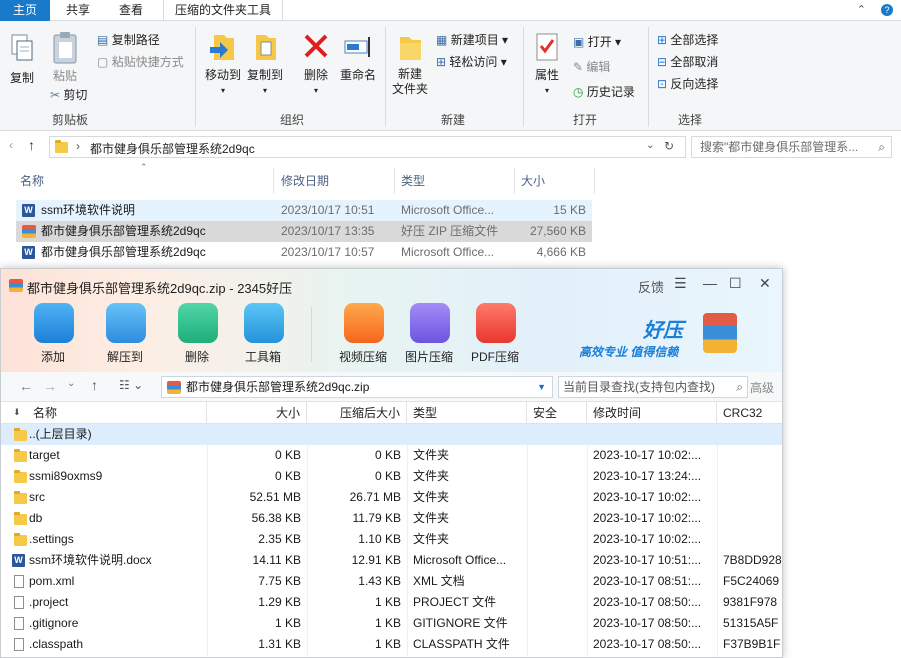 This screenshot has width=901, height=658. What do you see at coordinates (131, 10) in the screenshot?
I see `tab-view: 查看` at bounding box center [131, 10].